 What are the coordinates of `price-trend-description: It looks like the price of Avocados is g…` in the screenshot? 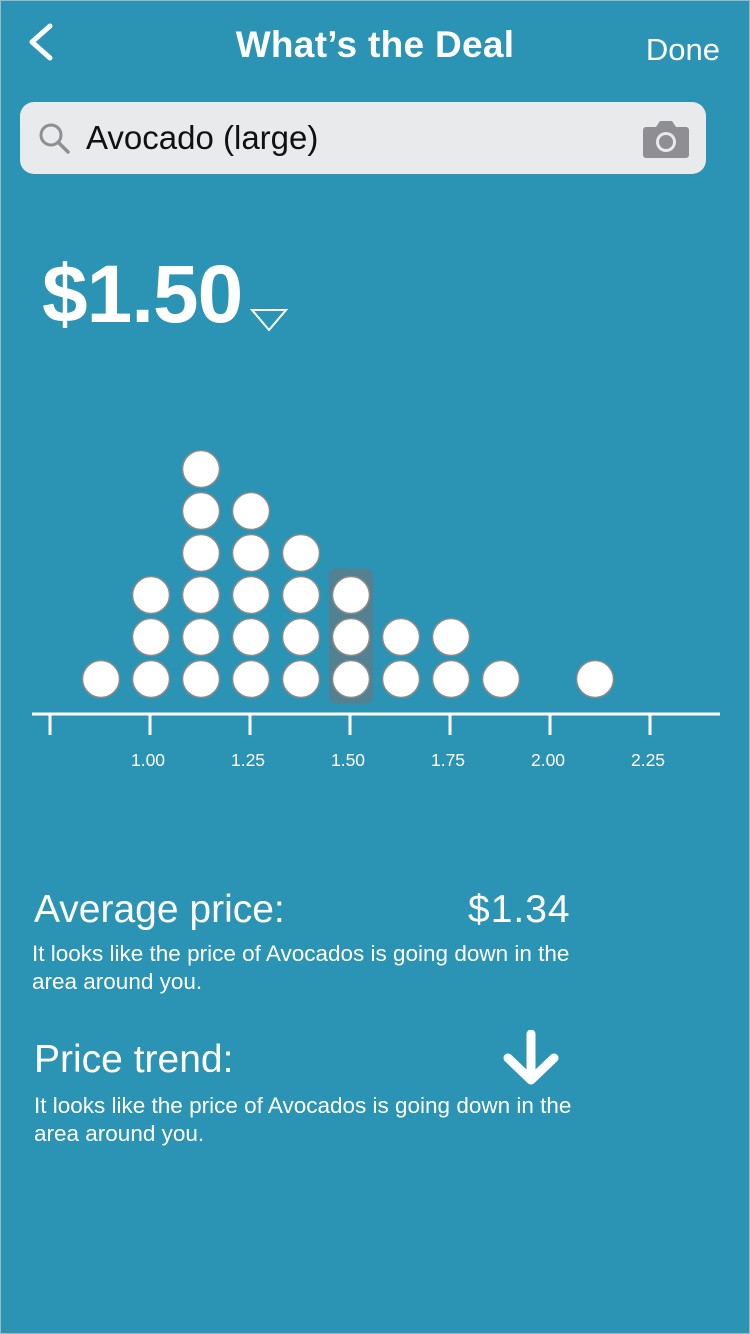 It's located at (303, 1119).